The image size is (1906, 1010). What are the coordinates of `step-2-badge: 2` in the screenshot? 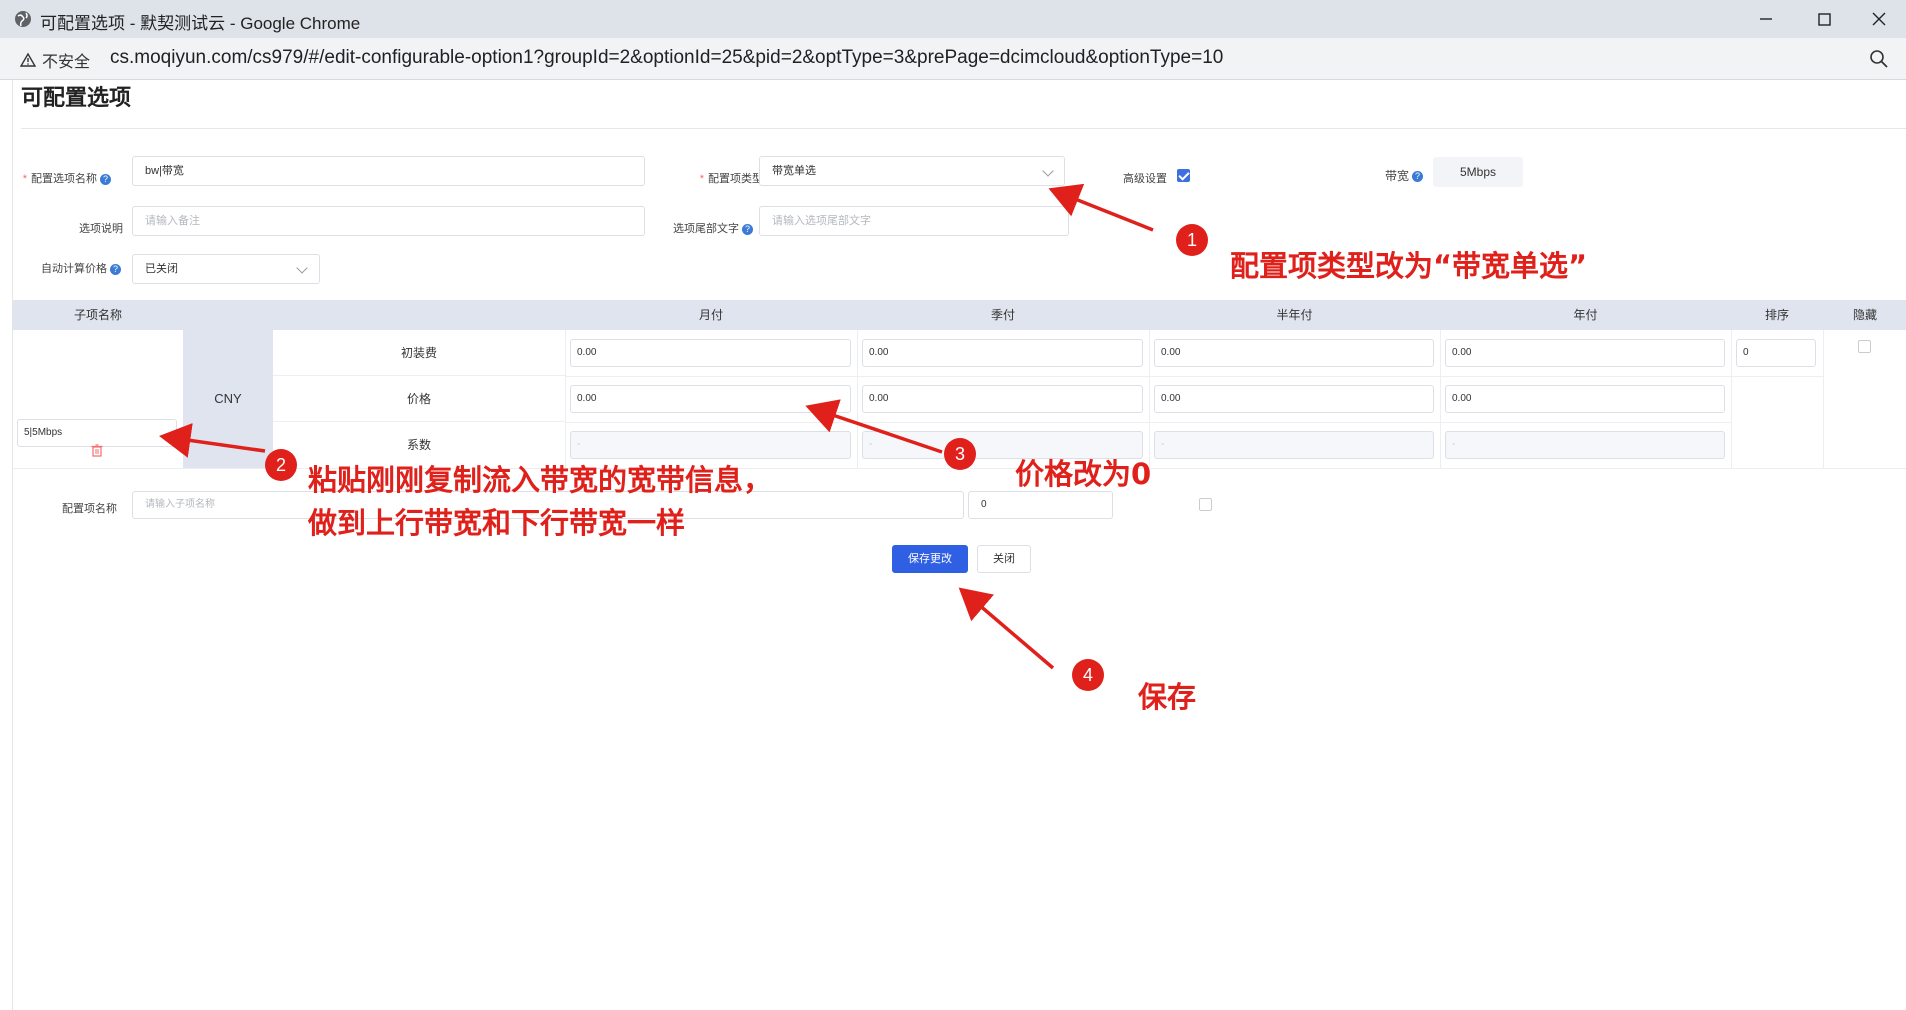 It's located at (281, 465).